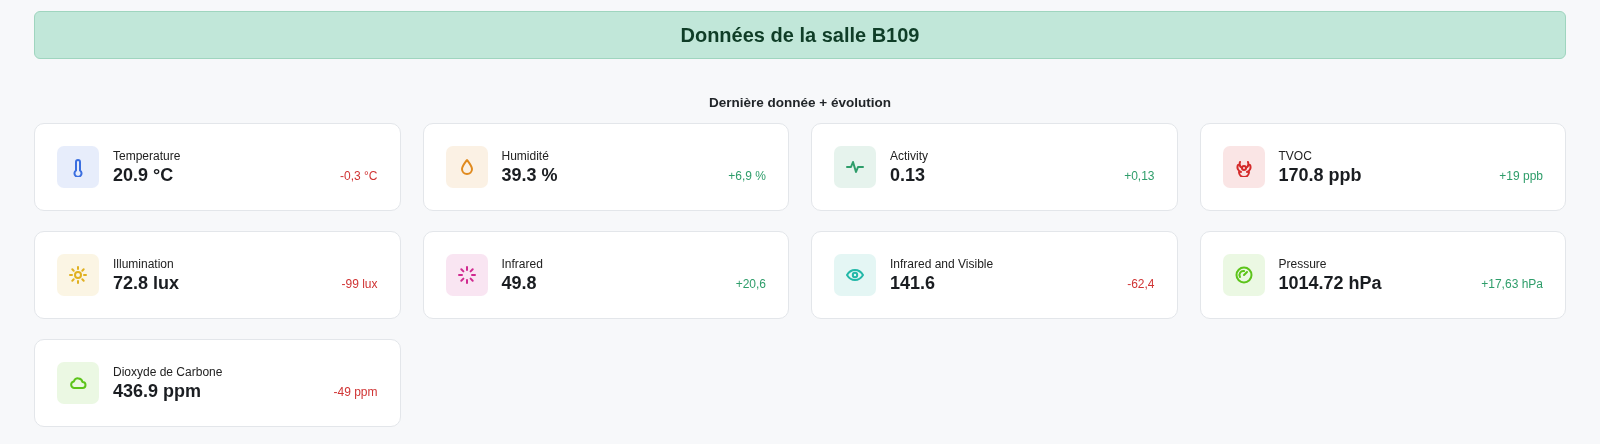 The width and height of the screenshot is (1600, 444). Describe the element at coordinates (1330, 284) in the screenshot. I see `metric-value: 1014.72 hPa` at that location.